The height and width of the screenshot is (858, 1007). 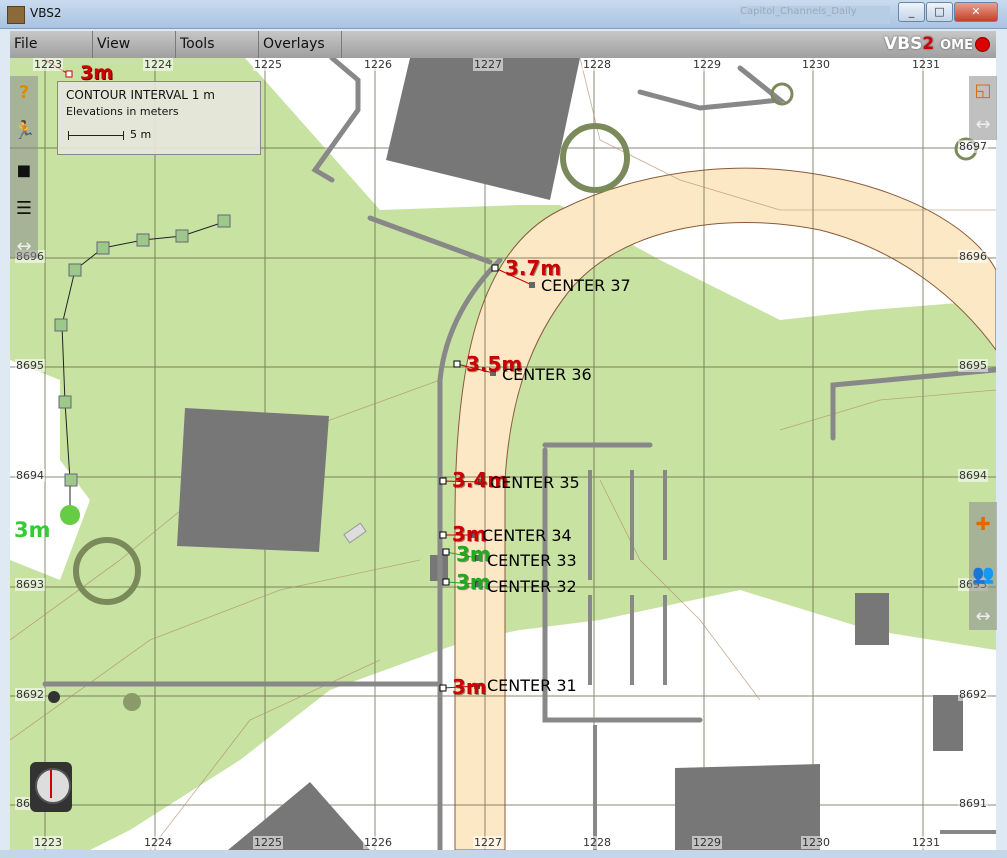 What do you see at coordinates (503, 14) in the screenshot?
I see `title-bar: VBS2 Capitol_Channels_Daily _ □ ✕` at bounding box center [503, 14].